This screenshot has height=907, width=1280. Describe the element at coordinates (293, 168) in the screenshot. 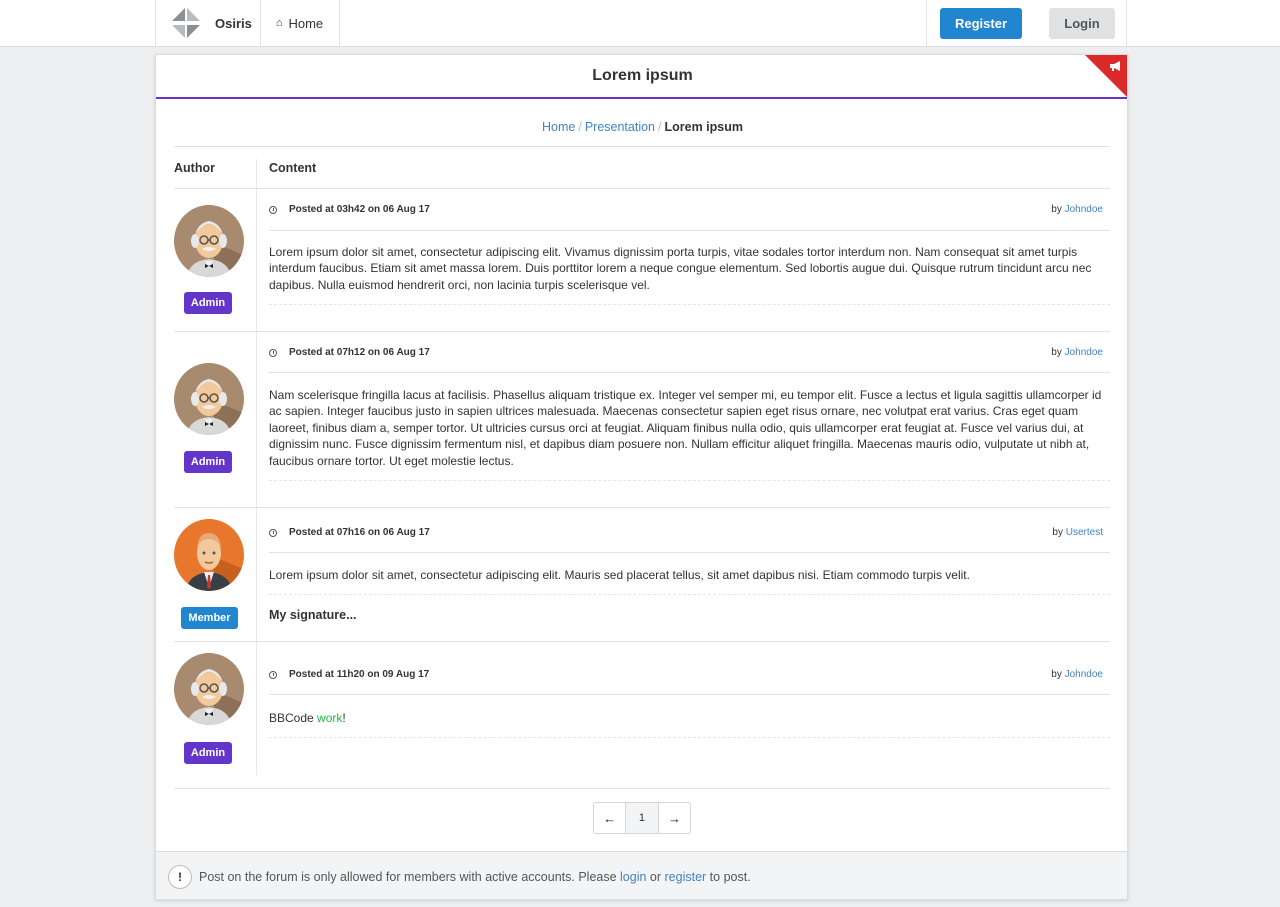

I see `column-header-content: Content` at that location.